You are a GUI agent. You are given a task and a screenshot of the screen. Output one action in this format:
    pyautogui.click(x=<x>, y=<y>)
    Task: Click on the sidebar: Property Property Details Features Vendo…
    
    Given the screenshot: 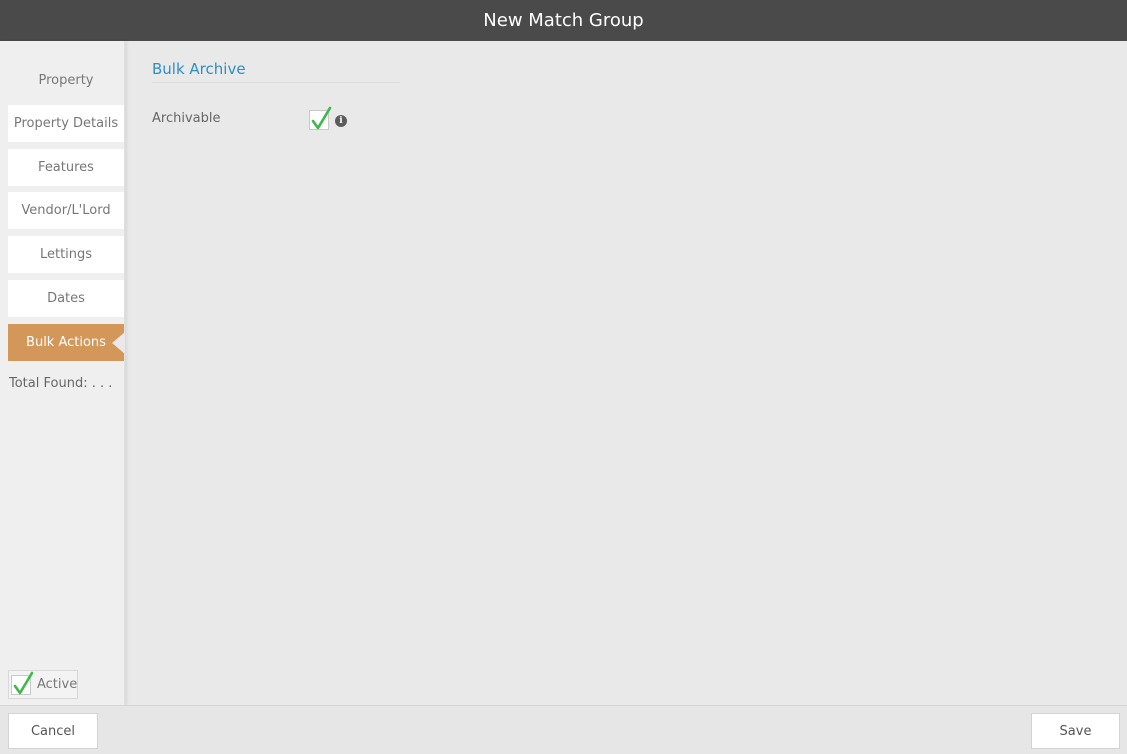 What is the action you would take?
    pyautogui.click(x=62, y=373)
    